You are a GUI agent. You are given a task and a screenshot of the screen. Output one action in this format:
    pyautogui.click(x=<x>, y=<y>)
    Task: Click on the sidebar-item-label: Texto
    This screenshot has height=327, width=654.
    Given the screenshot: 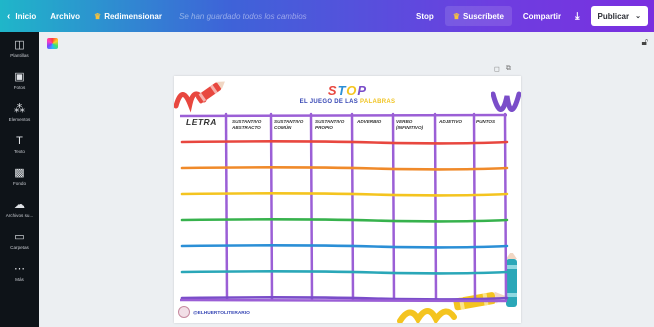 What is the action you would take?
    pyautogui.click(x=19, y=151)
    